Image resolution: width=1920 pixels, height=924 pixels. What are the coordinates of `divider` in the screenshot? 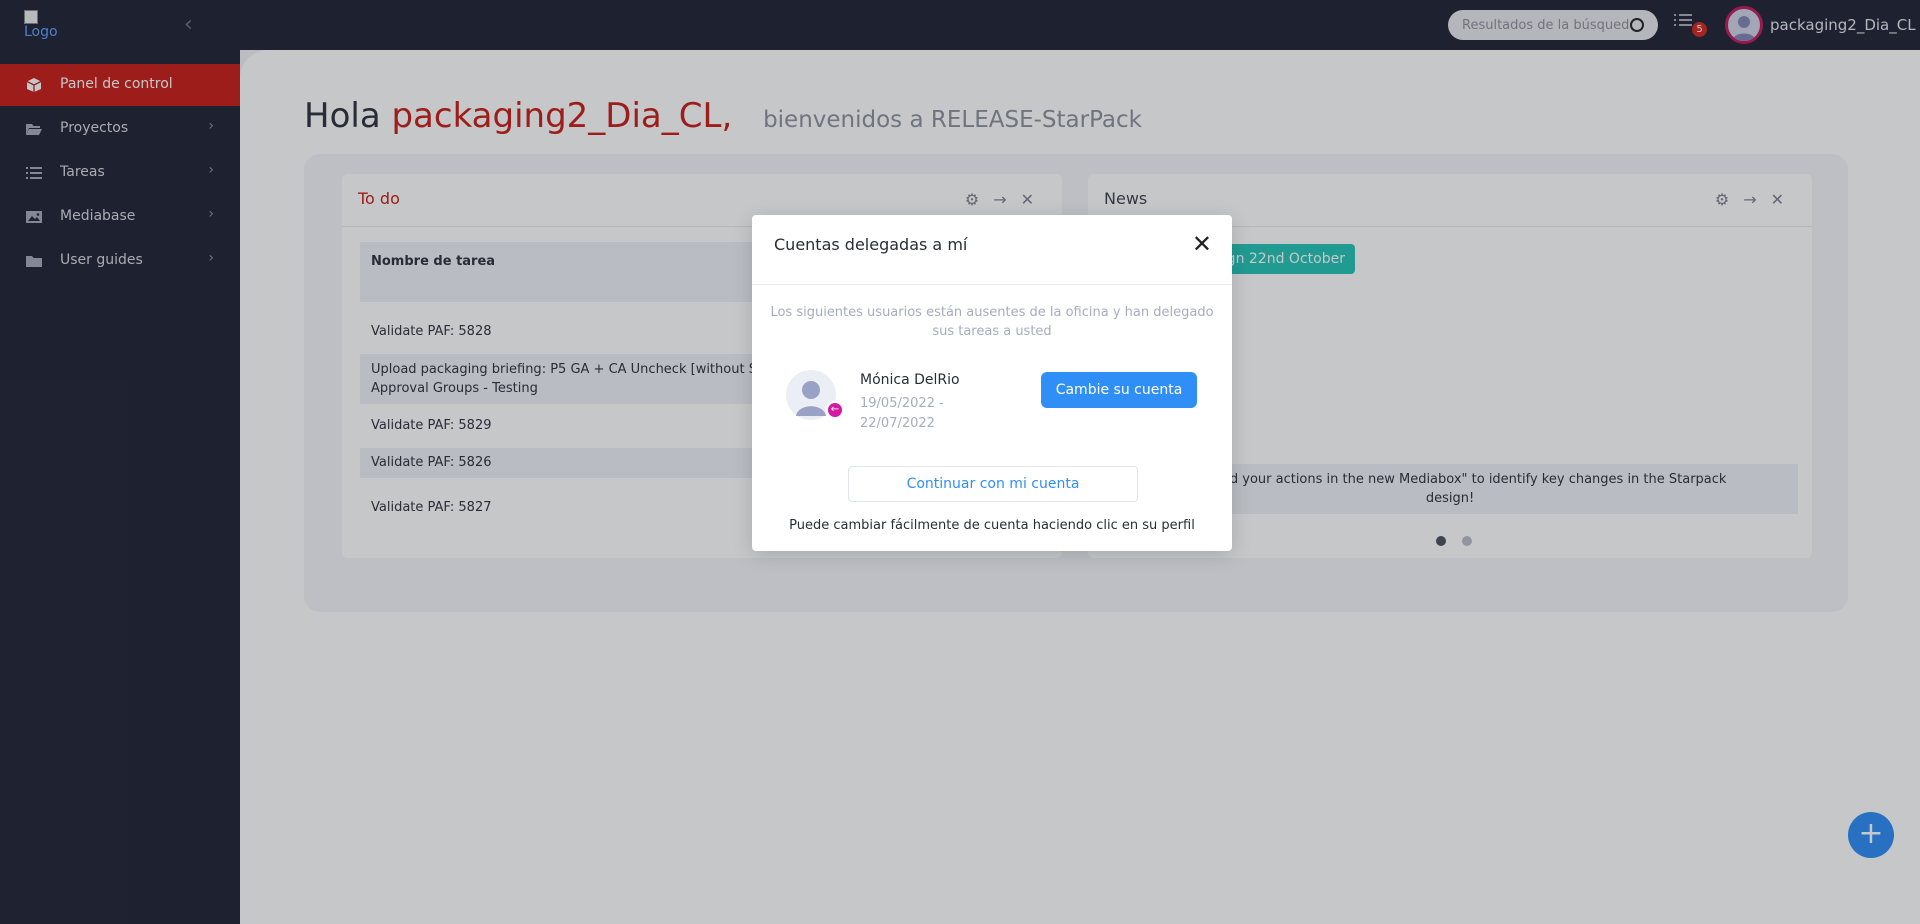 It's located at (992, 284).